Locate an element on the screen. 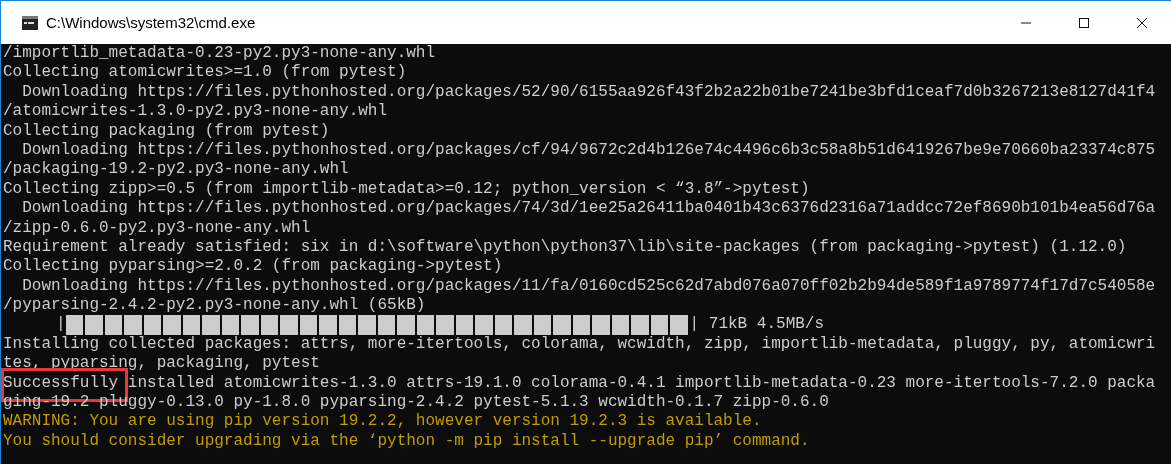 This screenshot has height=464, width=1171. console-line: You should consider upgrading via the ‘python -m pip install --upgrade pip’ command. is located at coordinates (406, 441).